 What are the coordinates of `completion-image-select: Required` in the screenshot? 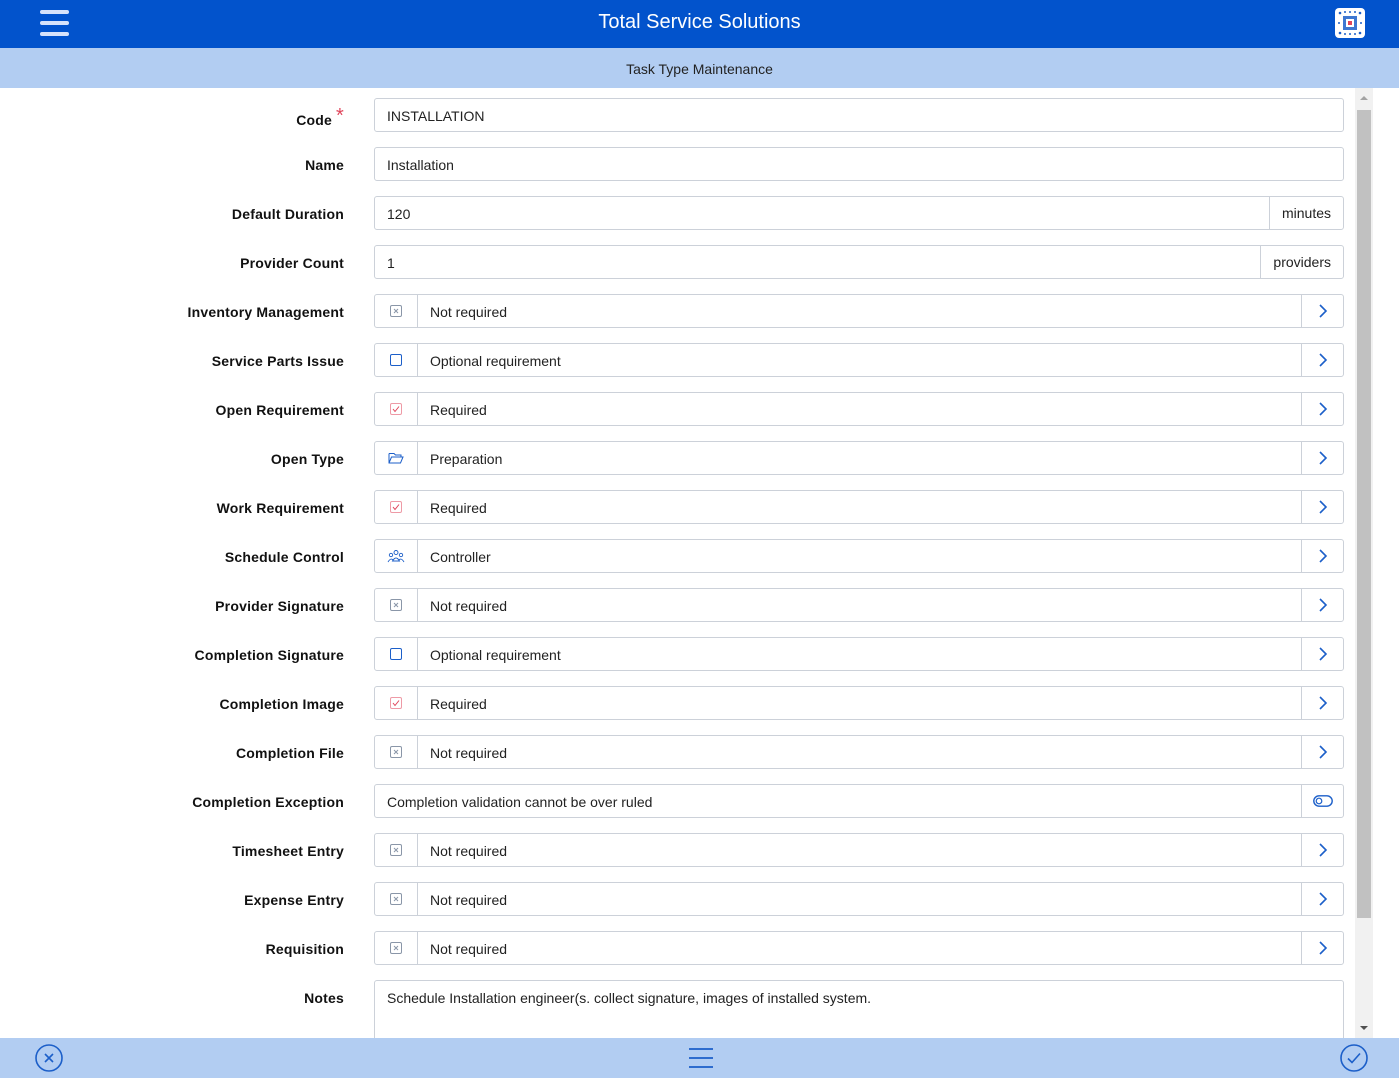 It's located at (859, 703).